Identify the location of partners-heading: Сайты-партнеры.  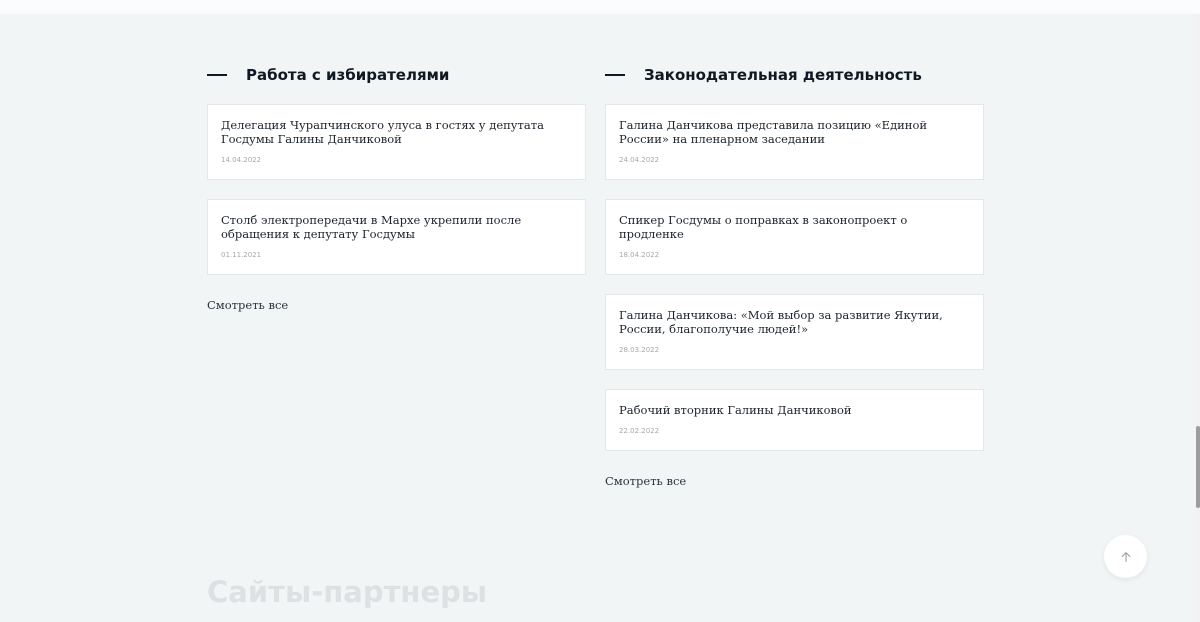
(347, 592).